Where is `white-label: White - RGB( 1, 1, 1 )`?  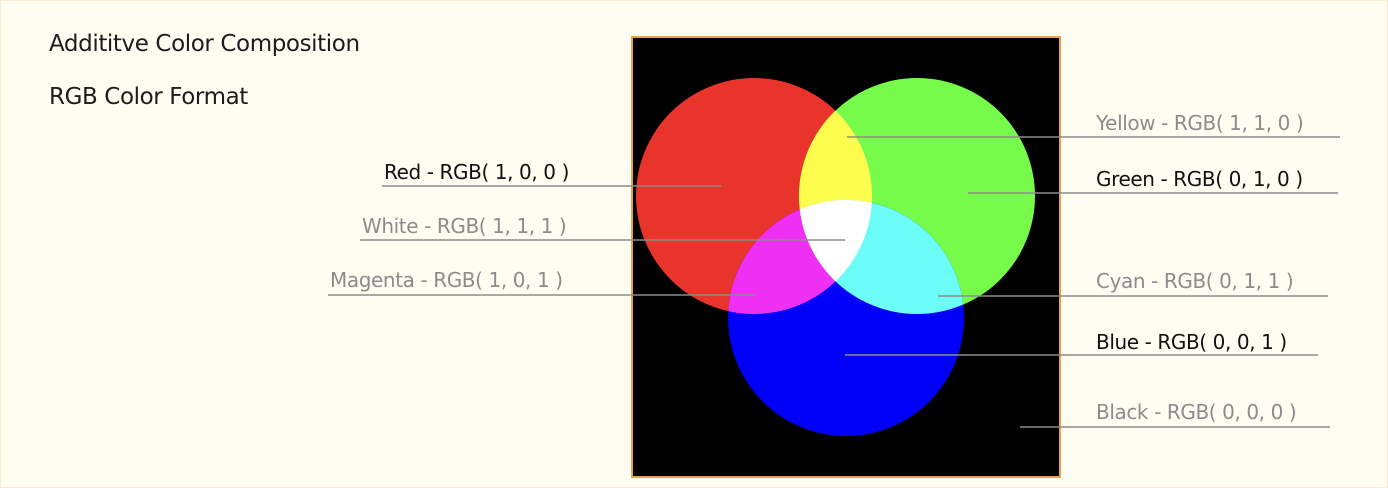
white-label: White - RGB( 1, 1, 1 ) is located at coordinates (464, 226).